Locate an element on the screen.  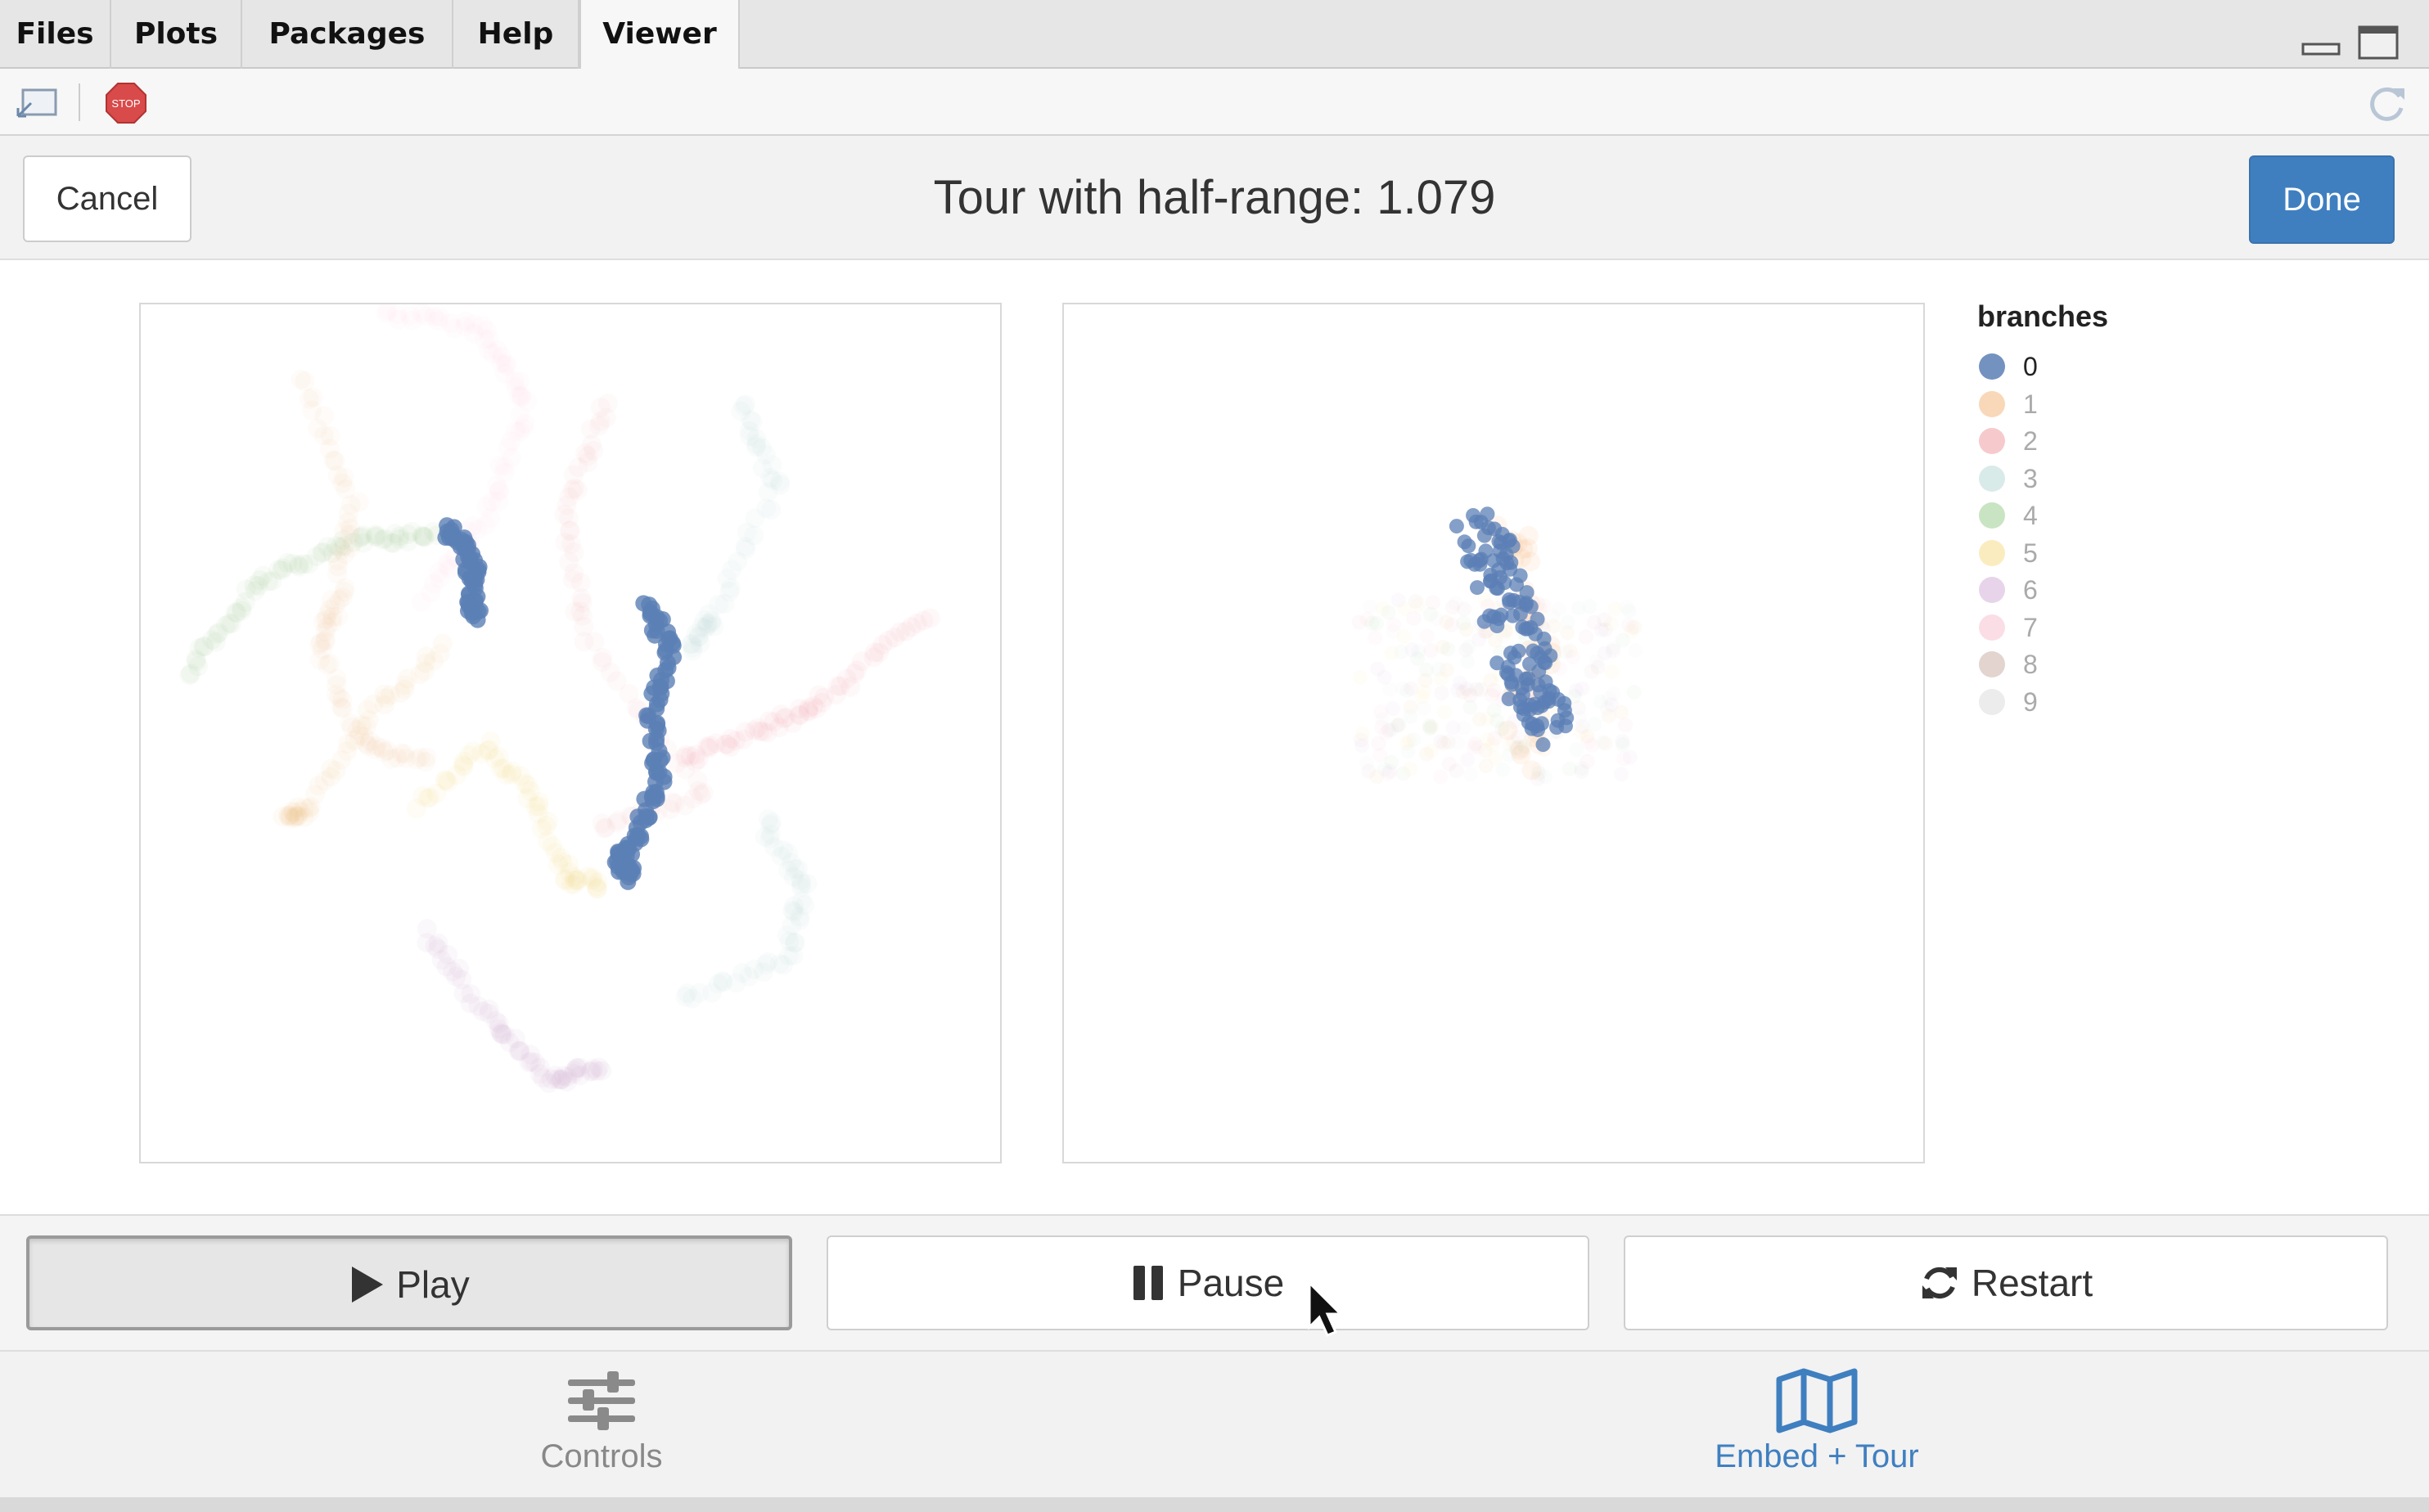
pause-icon is located at coordinates (1148, 1283).